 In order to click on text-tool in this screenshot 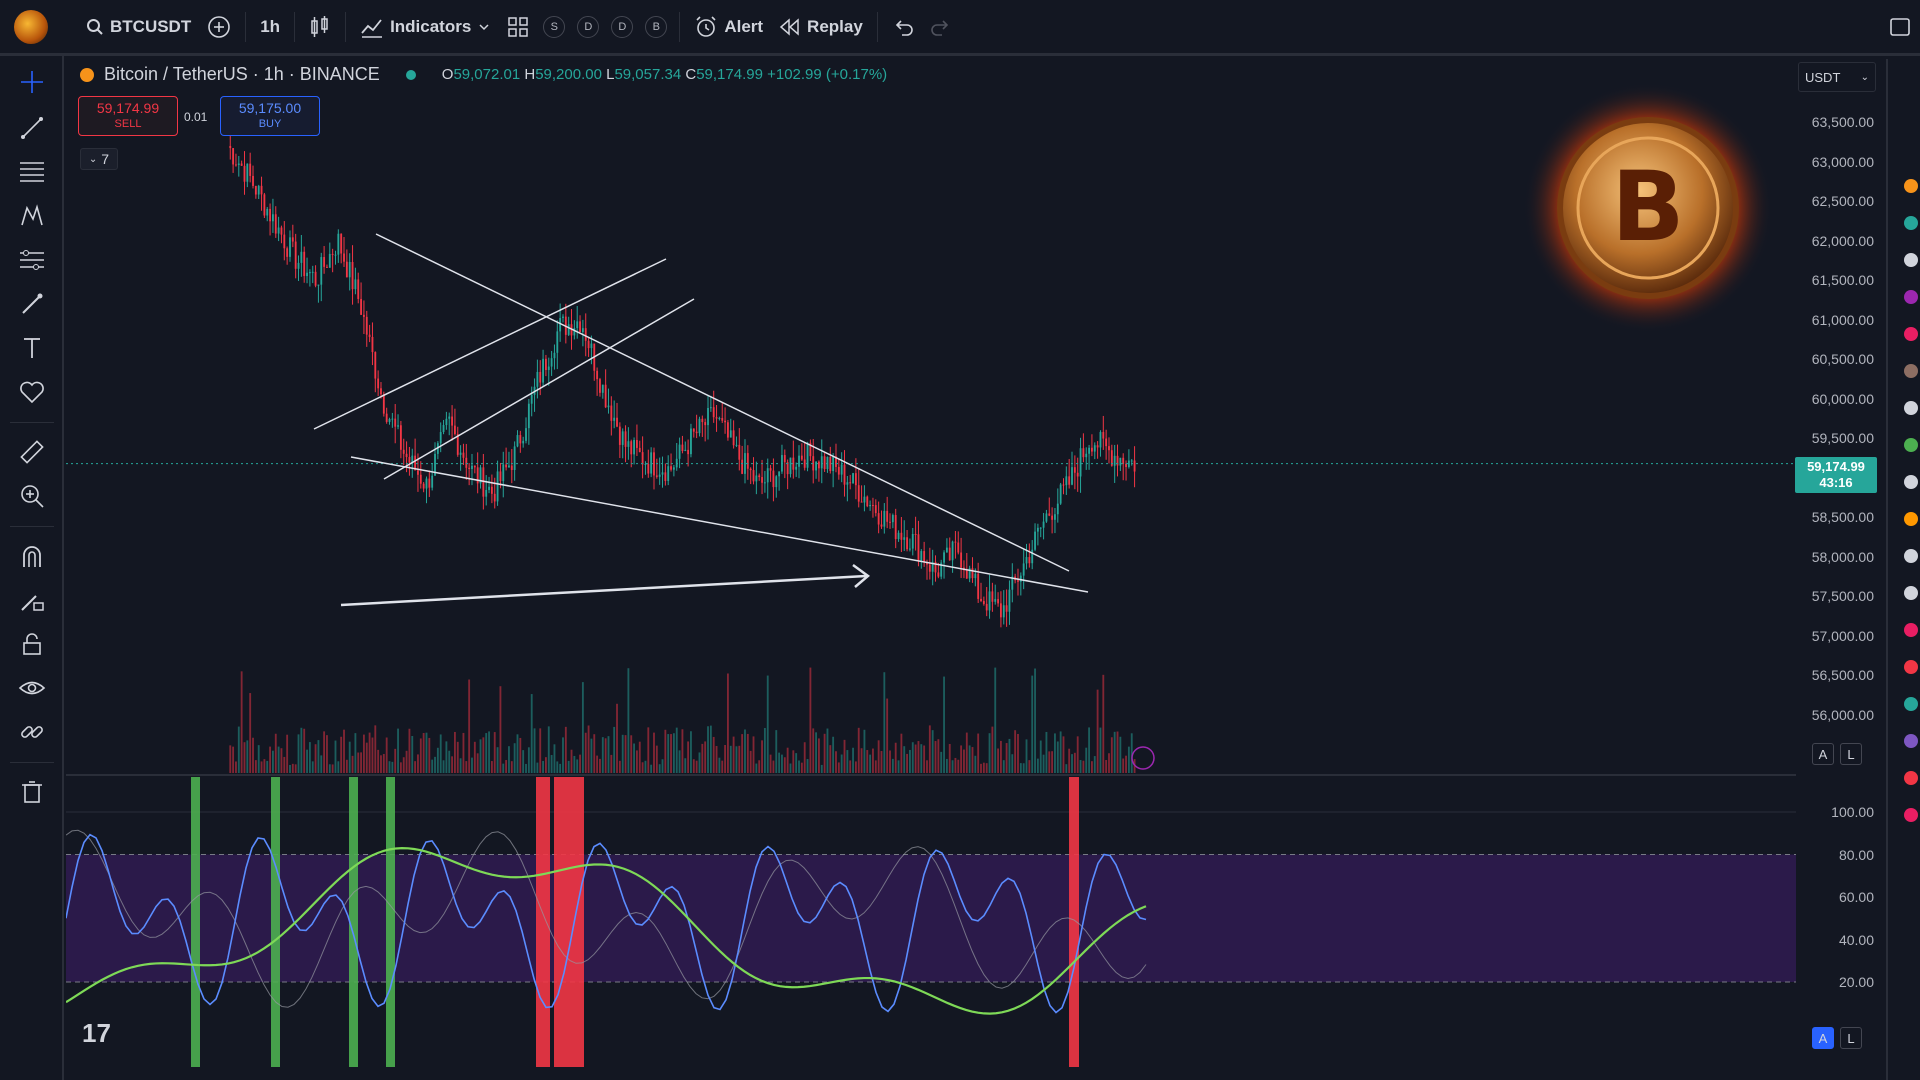, I will do `click(32, 348)`.